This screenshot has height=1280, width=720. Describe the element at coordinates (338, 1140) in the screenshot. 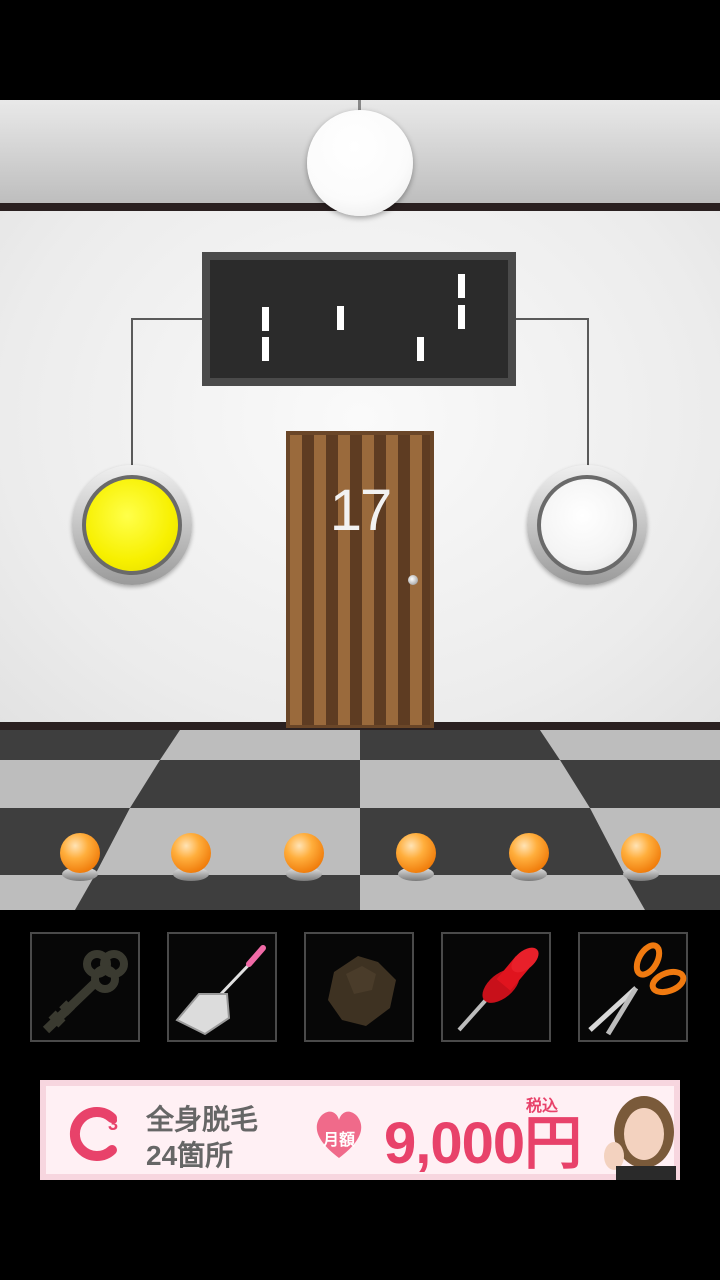

I see `ad-heart-text: 月額` at that location.